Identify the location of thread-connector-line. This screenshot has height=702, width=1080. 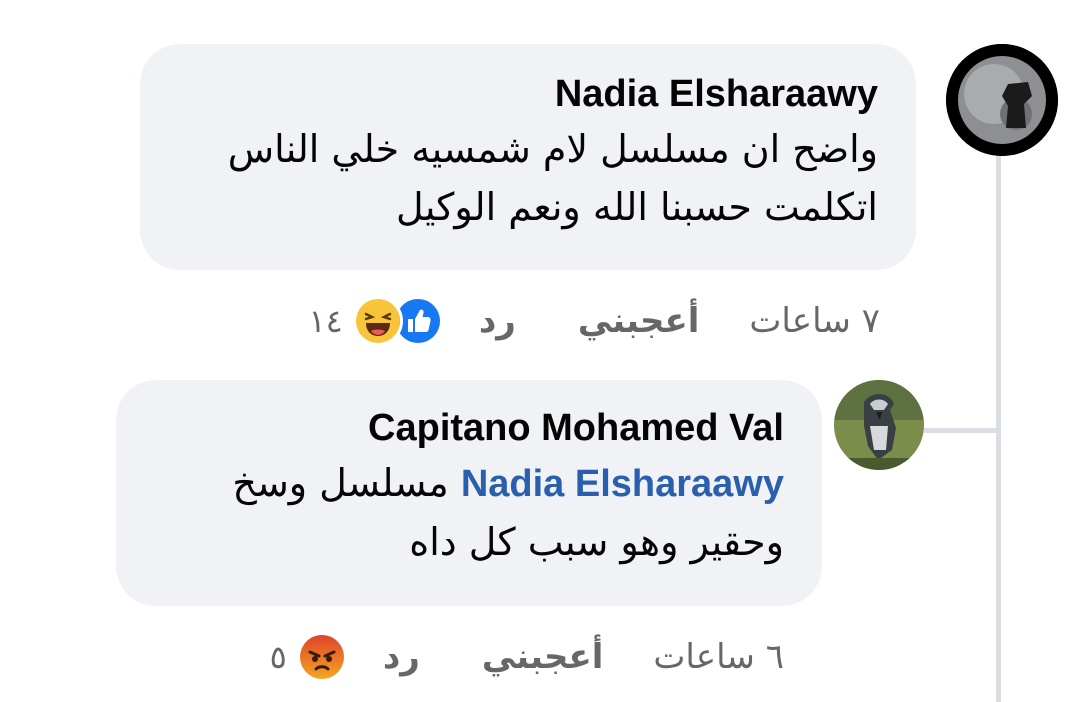
(998, 426).